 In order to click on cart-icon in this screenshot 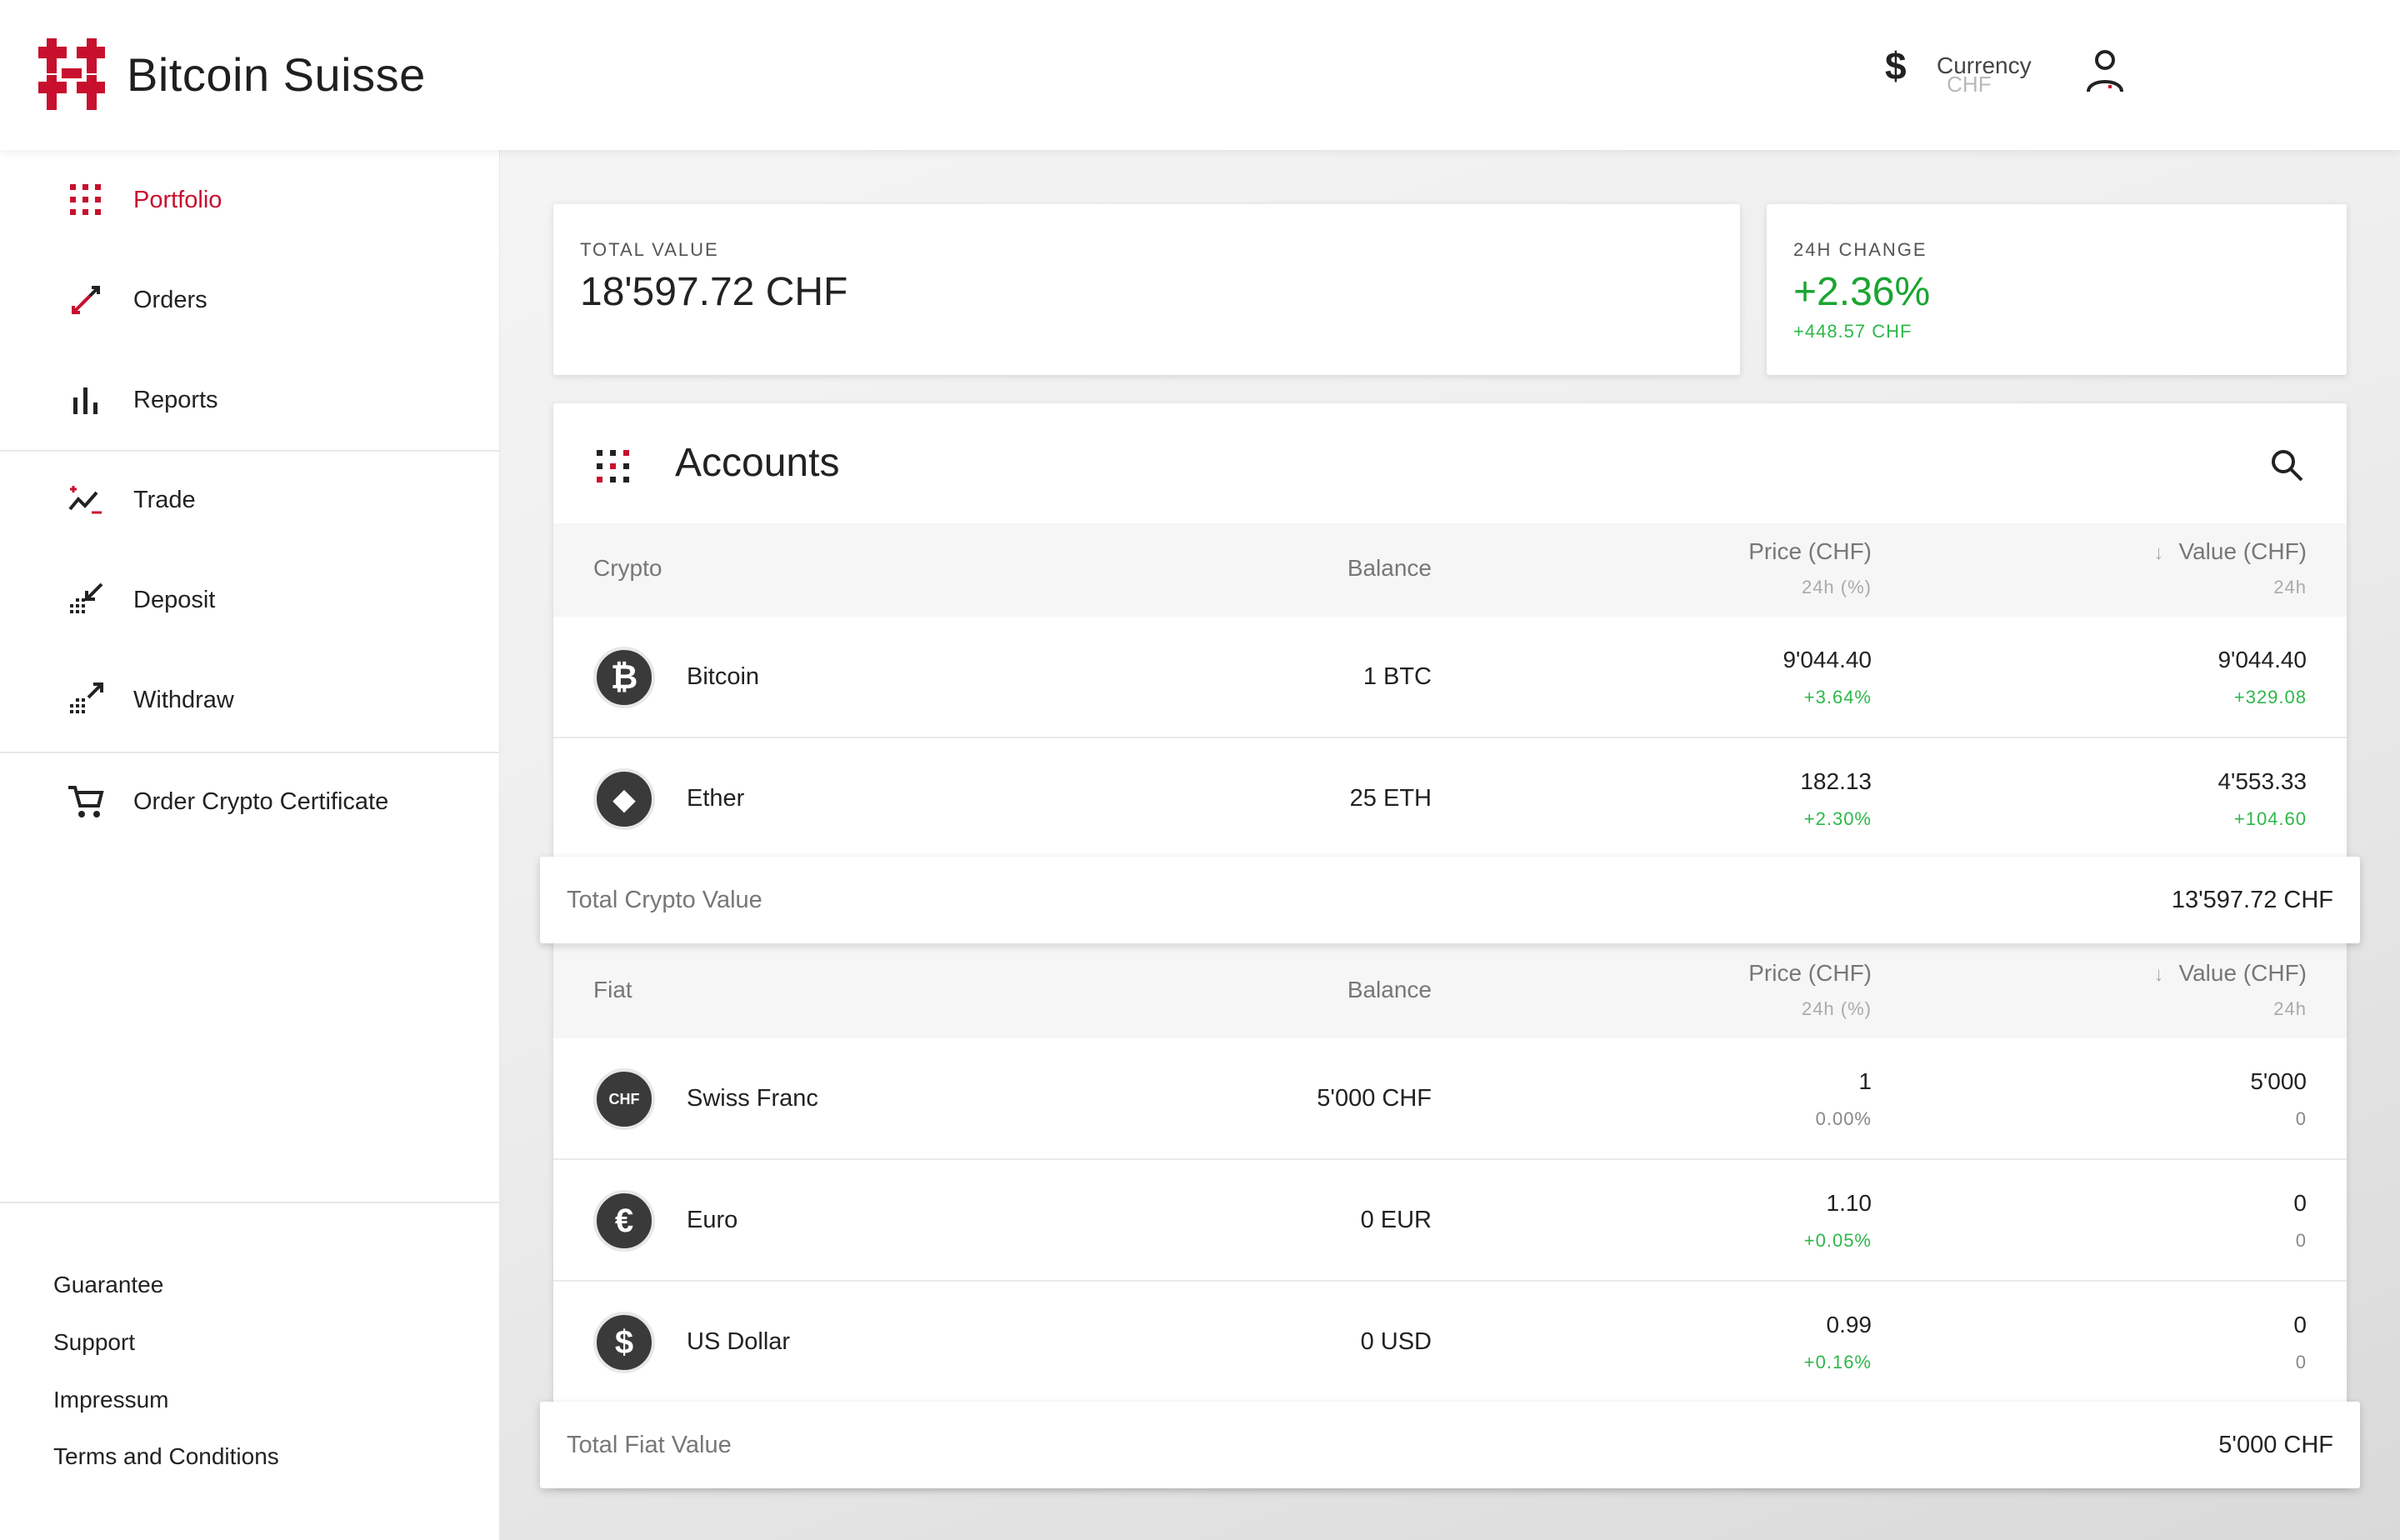, I will do `click(86, 802)`.